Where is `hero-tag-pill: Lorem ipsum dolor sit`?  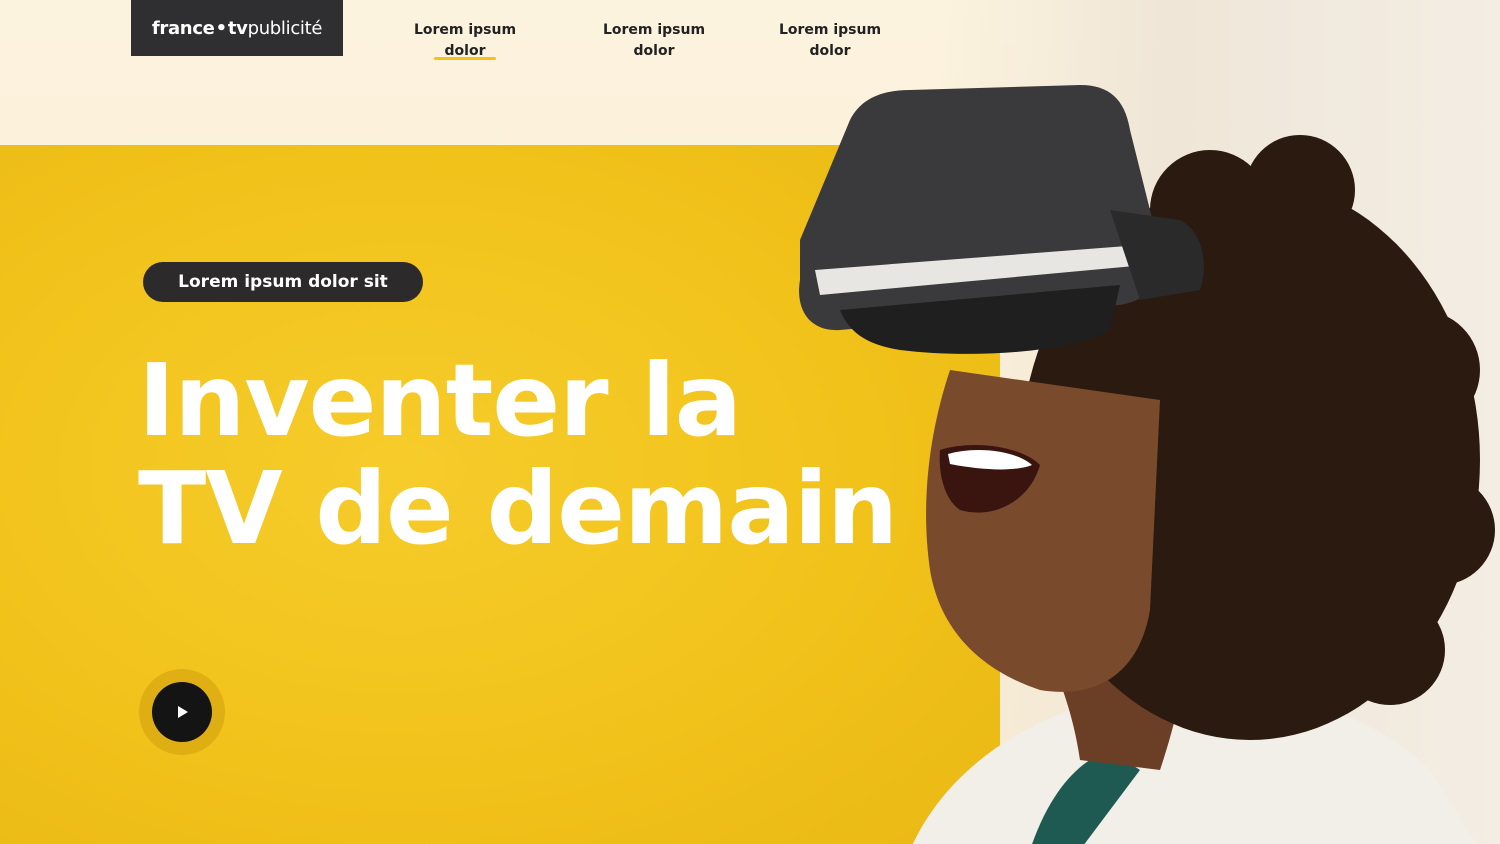
hero-tag-pill: Lorem ipsum dolor sit is located at coordinates (283, 282).